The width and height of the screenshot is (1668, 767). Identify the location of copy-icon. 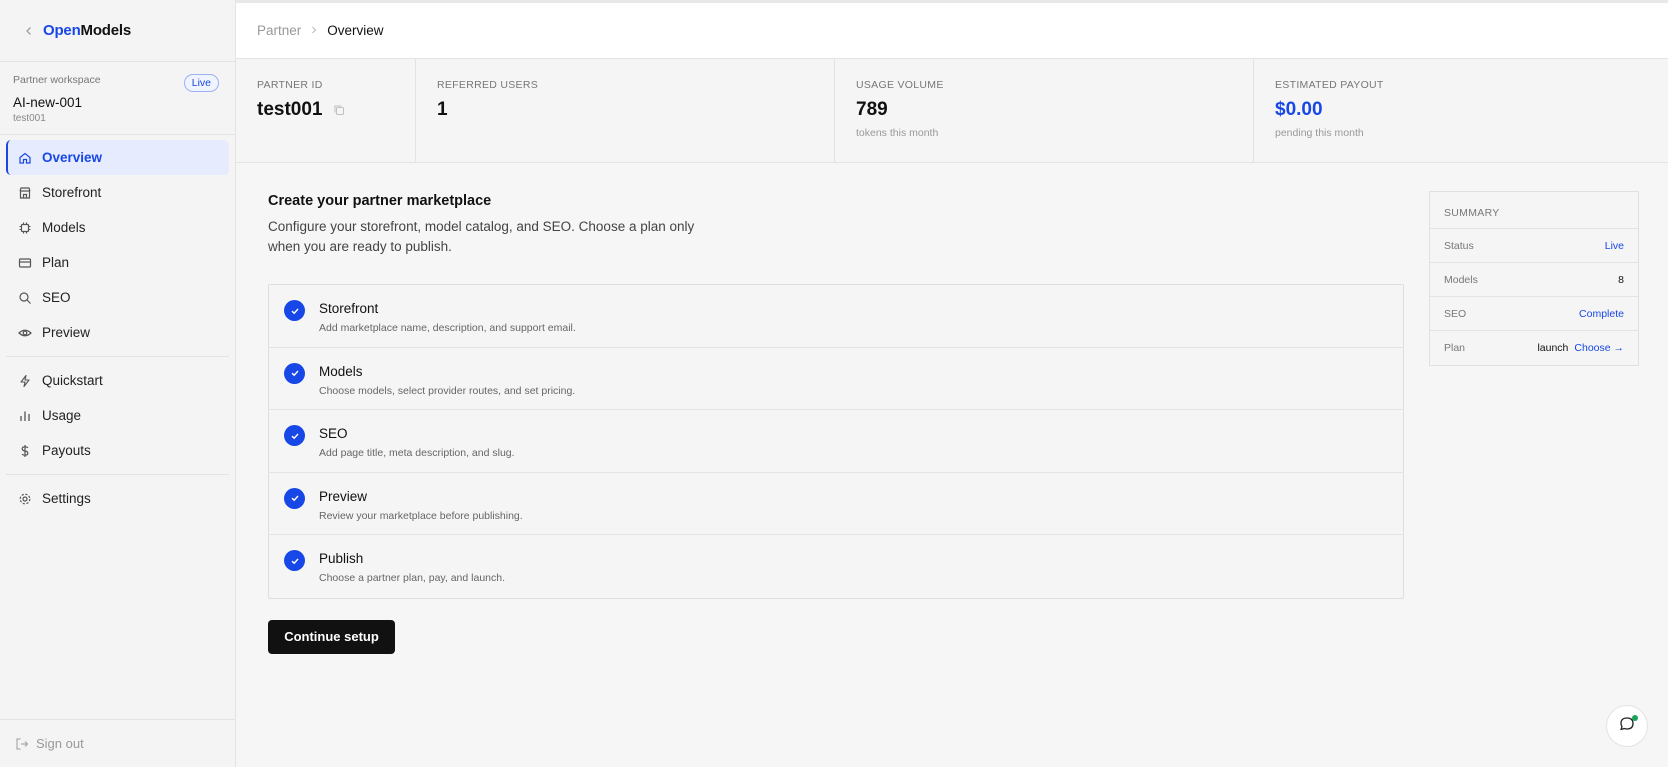
(339, 110).